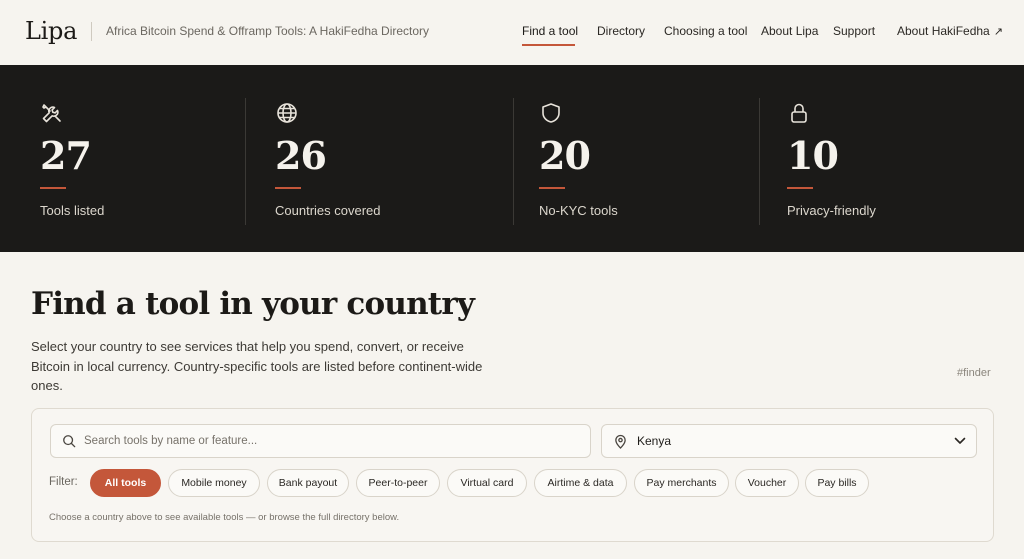 The image size is (1024, 559). I want to click on search-icon, so click(69, 441).